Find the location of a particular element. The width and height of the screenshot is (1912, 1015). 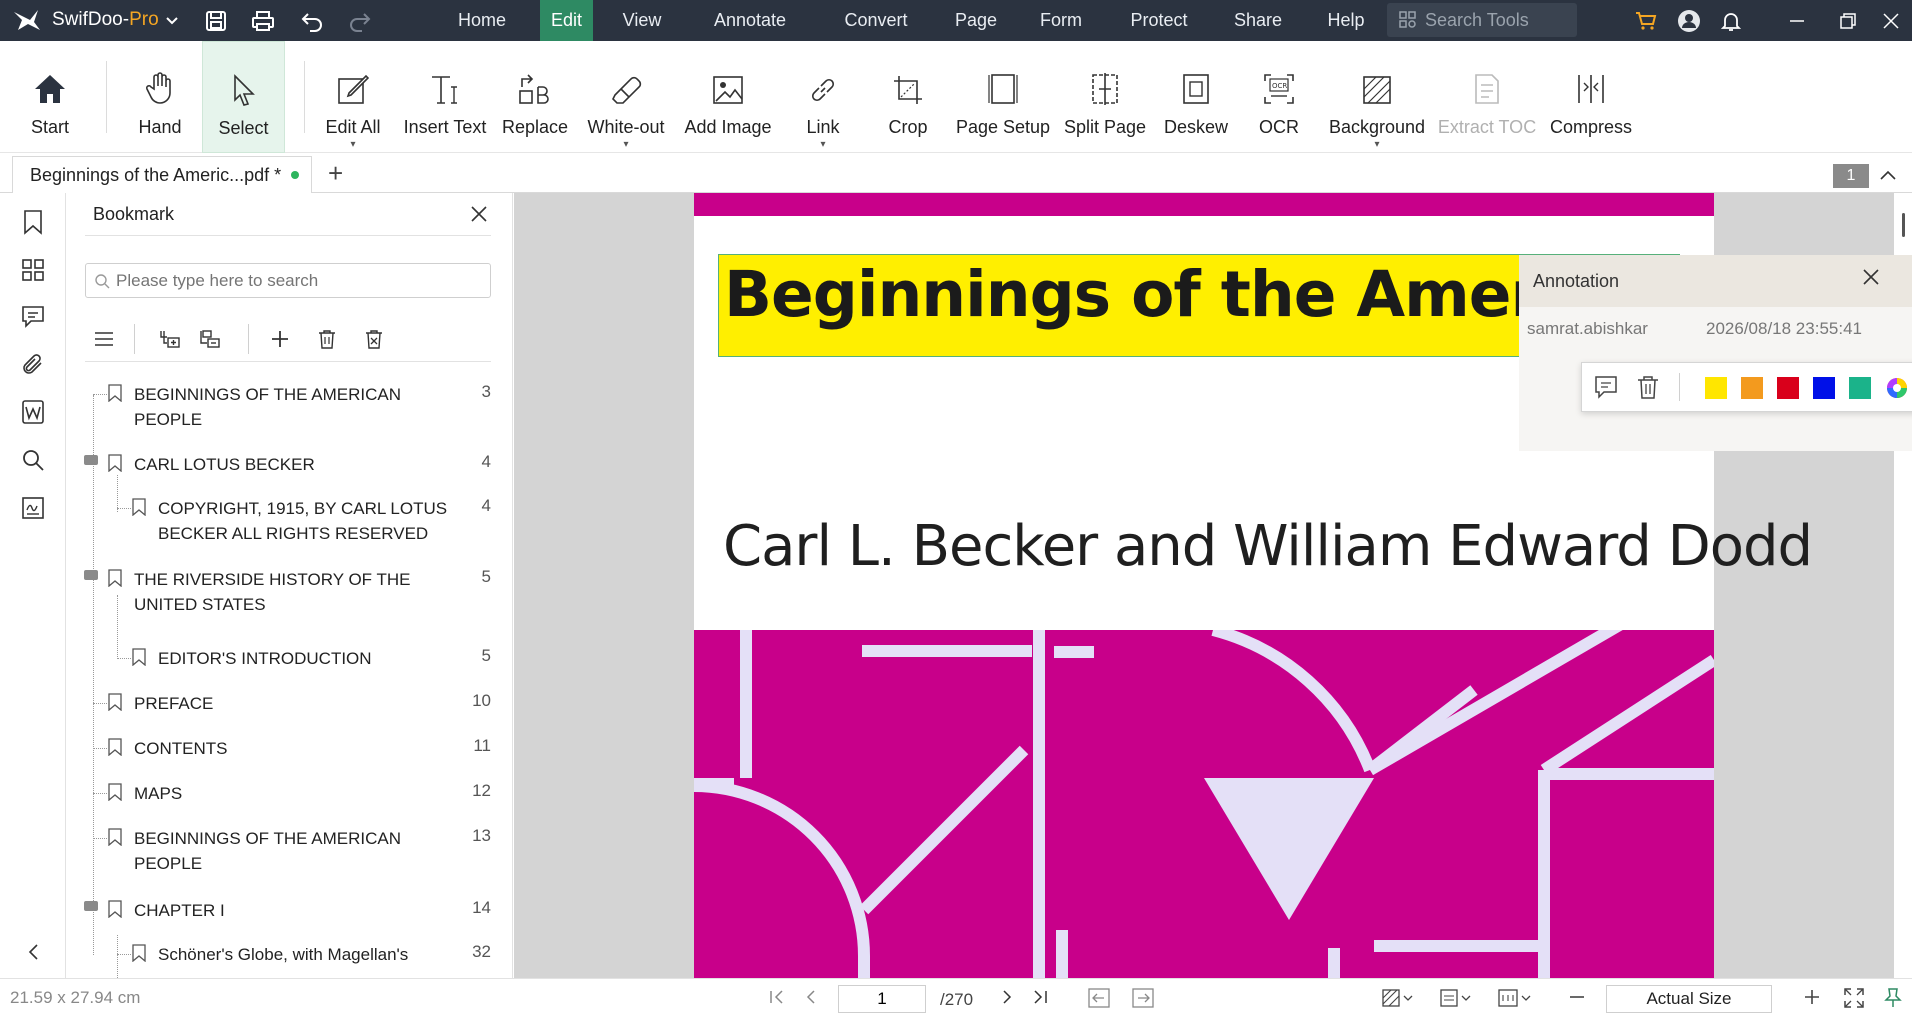

attachment-icon is located at coordinates (33, 364).